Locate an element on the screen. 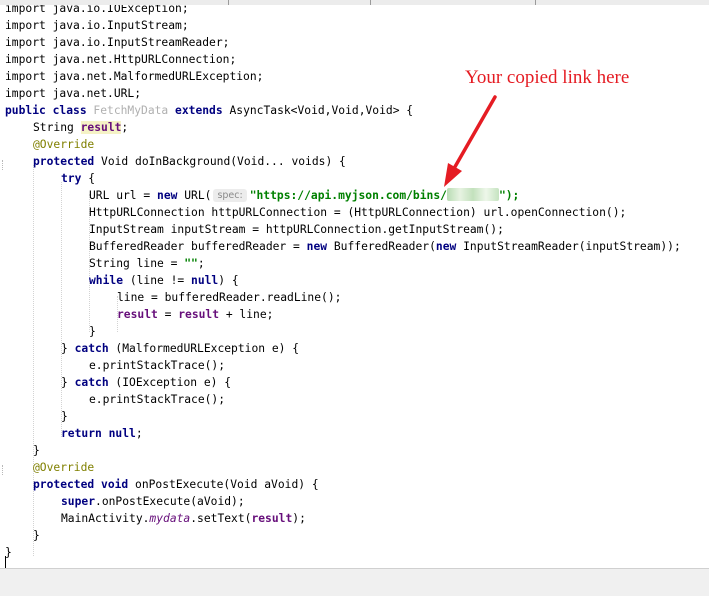 The image size is (709, 596). red-arrow-icon is located at coordinates (470, 141).